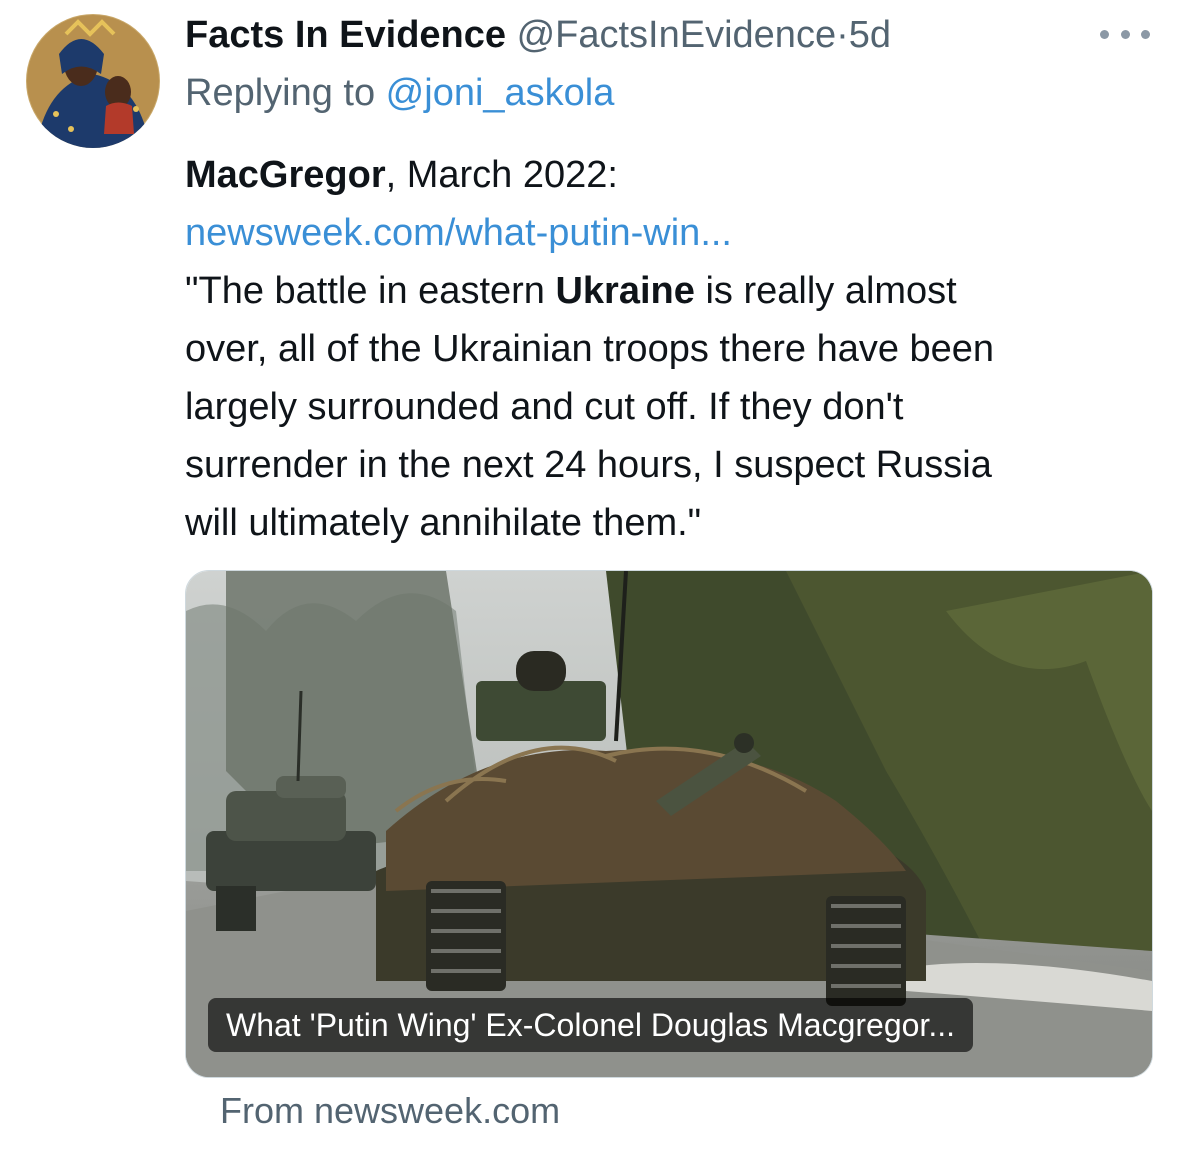  Describe the element at coordinates (93, 81) in the screenshot. I see `avatar` at that location.